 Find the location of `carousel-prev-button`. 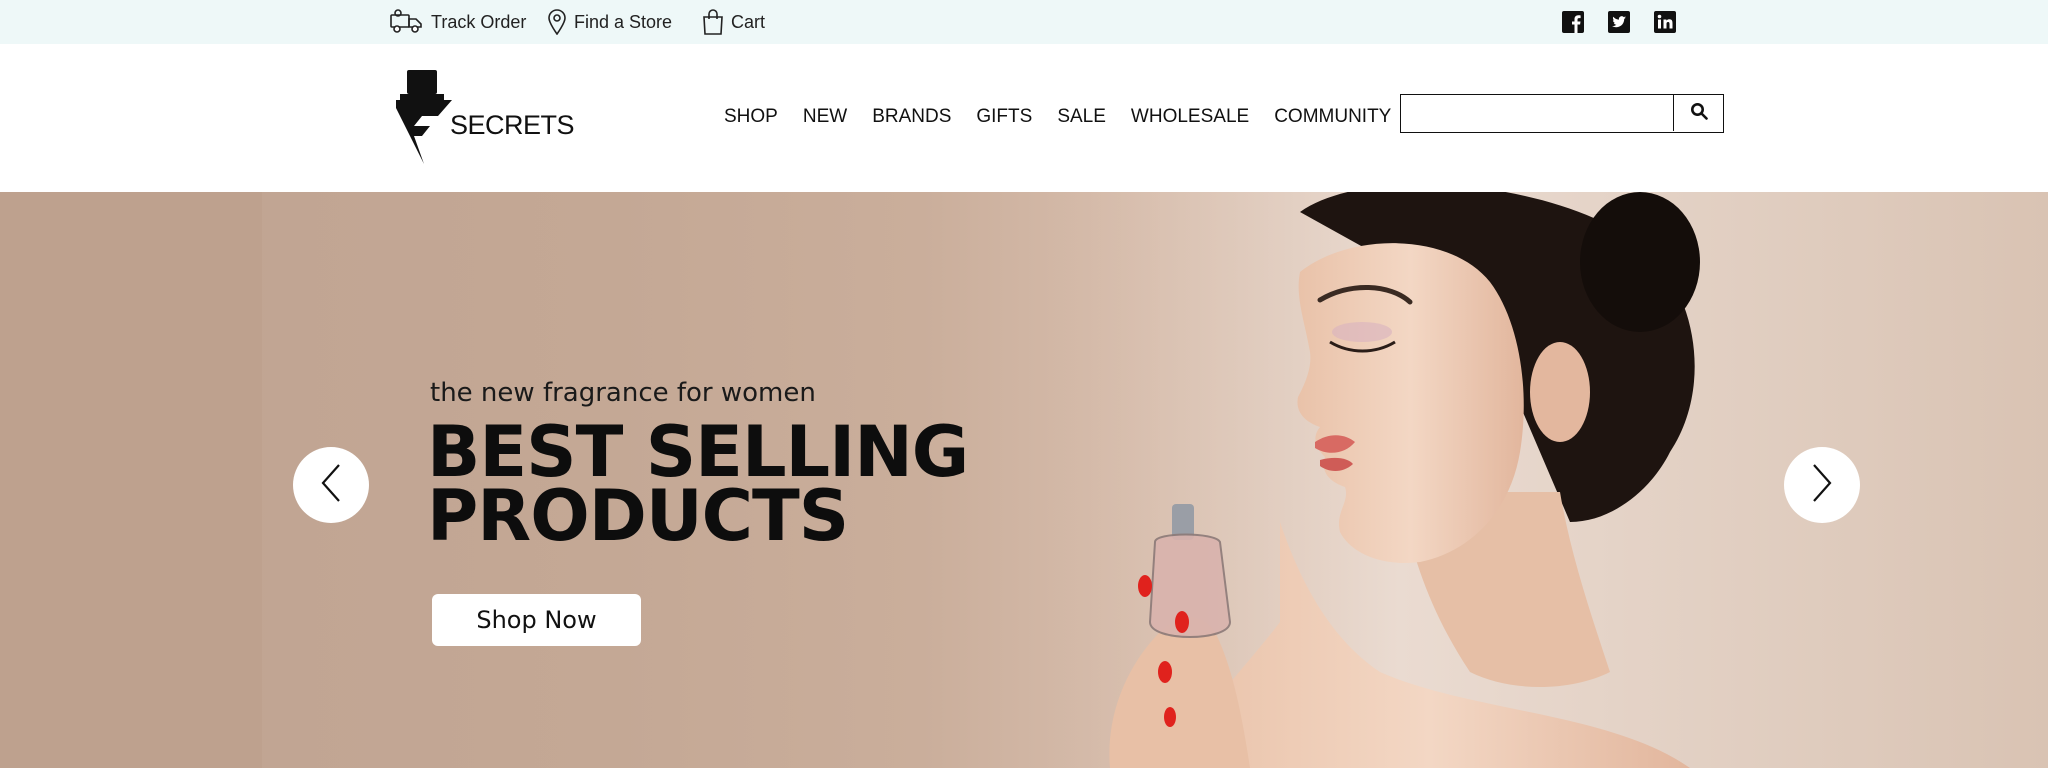

carousel-prev-button is located at coordinates (331, 485).